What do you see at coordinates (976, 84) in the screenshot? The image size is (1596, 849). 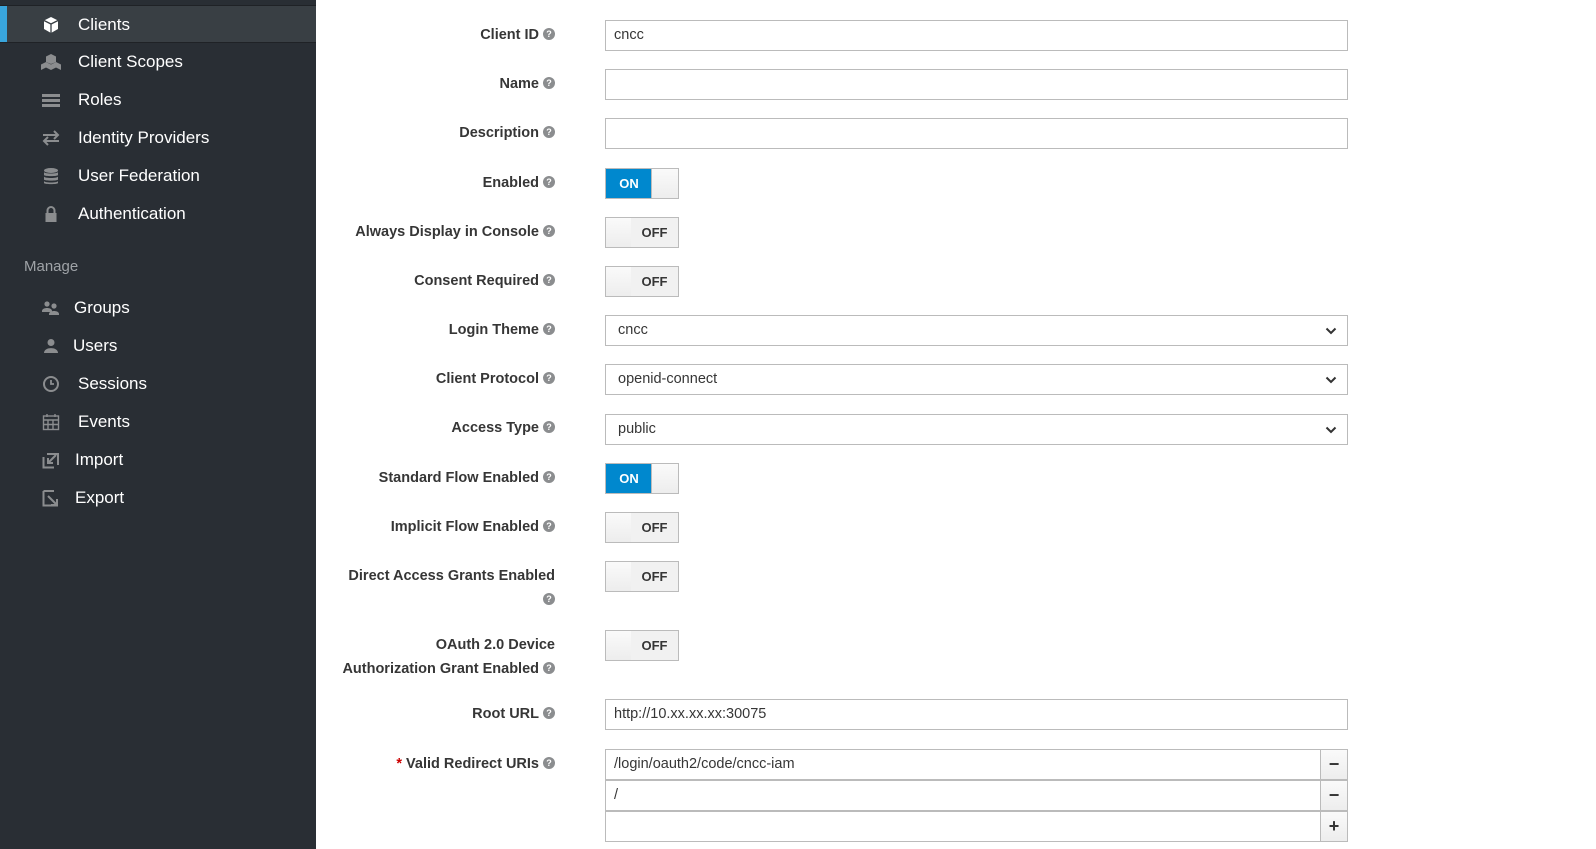 I see `name-input` at bounding box center [976, 84].